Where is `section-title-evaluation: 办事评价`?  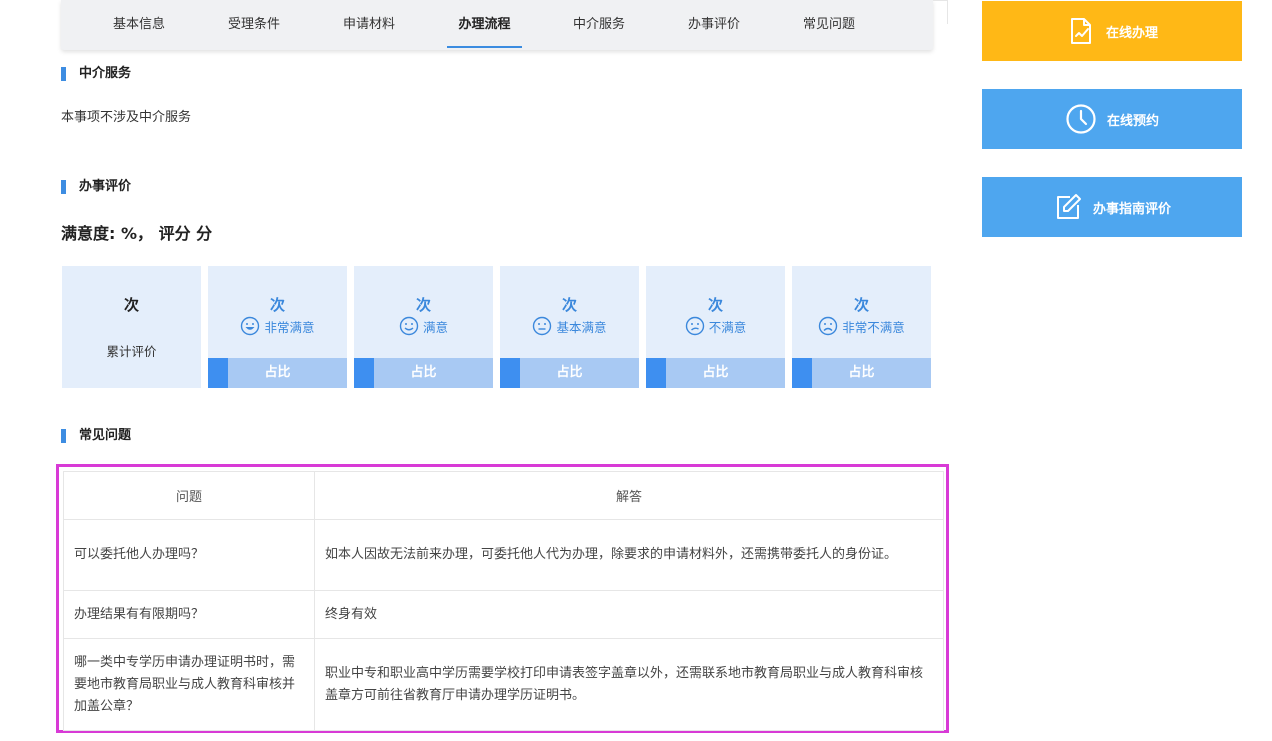 section-title-evaluation: 办事评价 is located at coordinates (96, 187).